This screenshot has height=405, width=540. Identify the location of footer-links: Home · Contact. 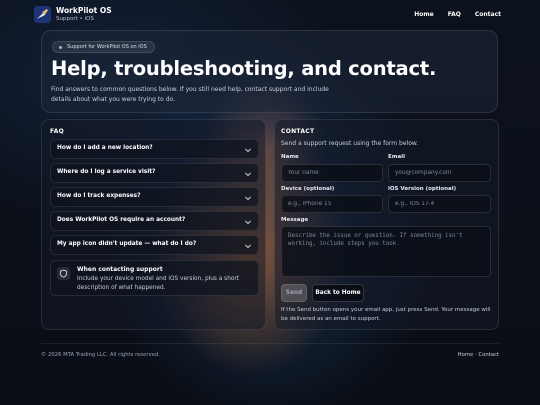
(478, 355).